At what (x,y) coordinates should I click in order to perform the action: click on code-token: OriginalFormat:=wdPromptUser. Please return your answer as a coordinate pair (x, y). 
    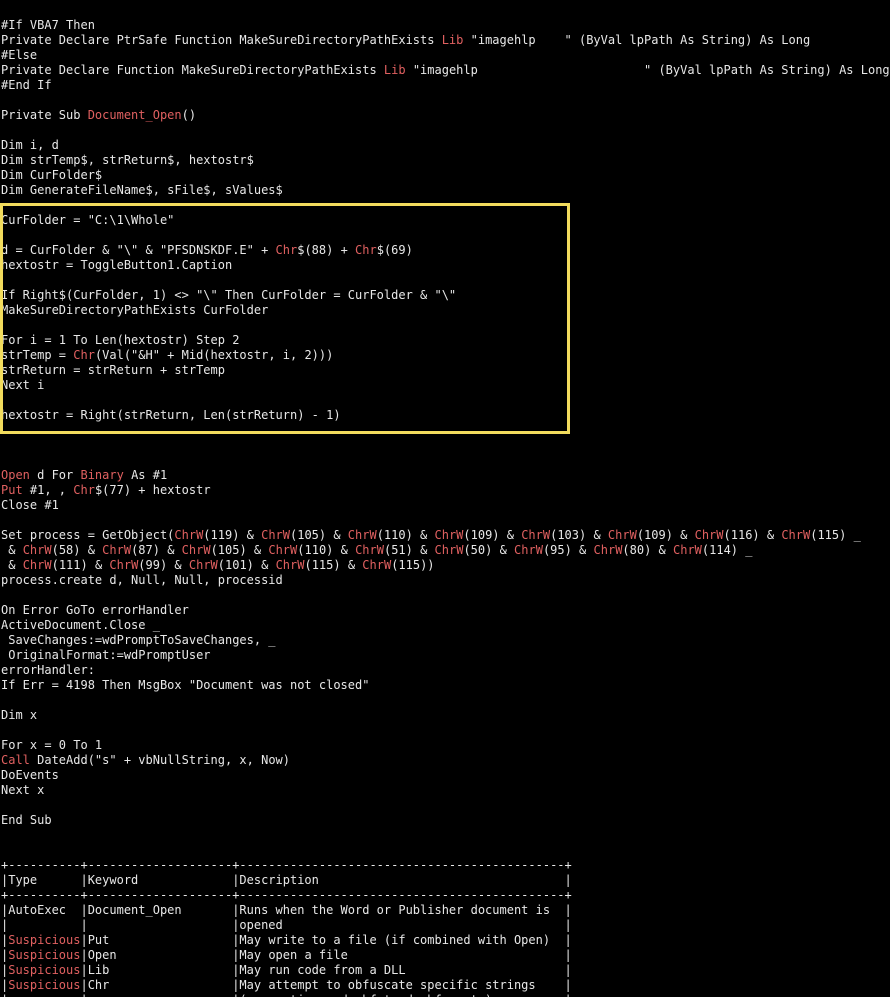
    Looking at the image, I should click on (106, 655).